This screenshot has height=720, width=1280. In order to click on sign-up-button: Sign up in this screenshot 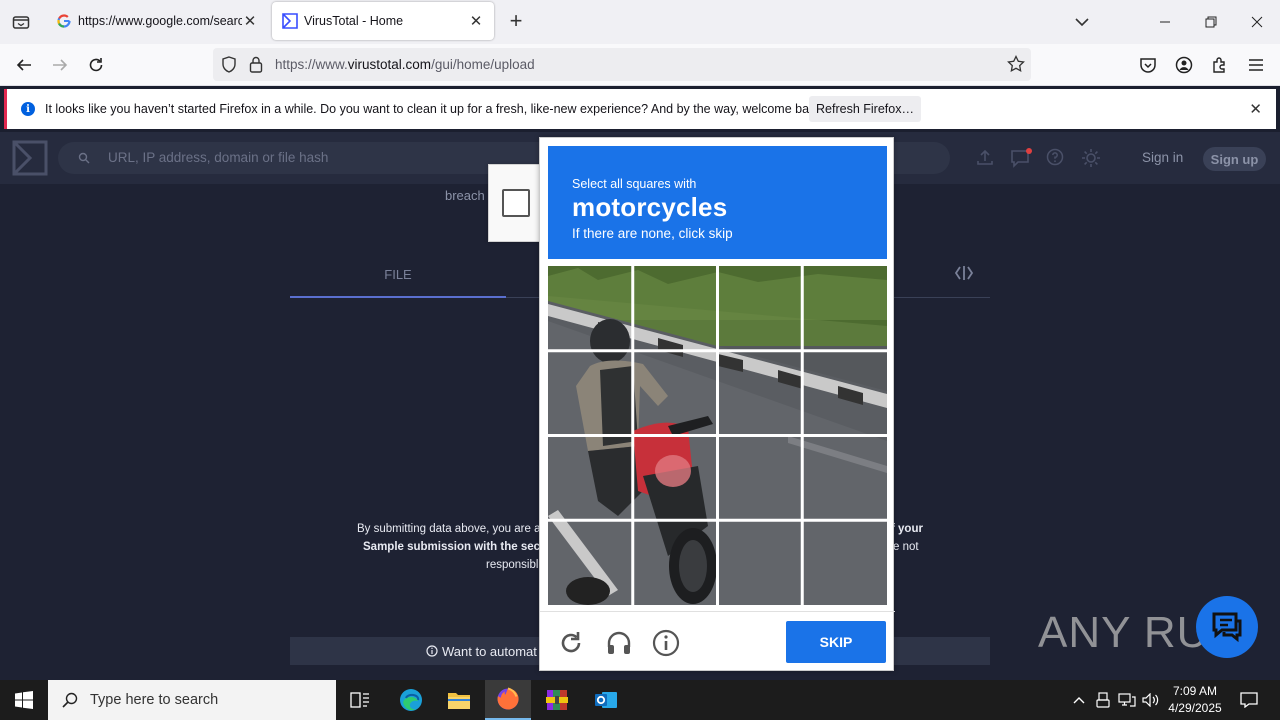, I will do `click(1234, 159)`.